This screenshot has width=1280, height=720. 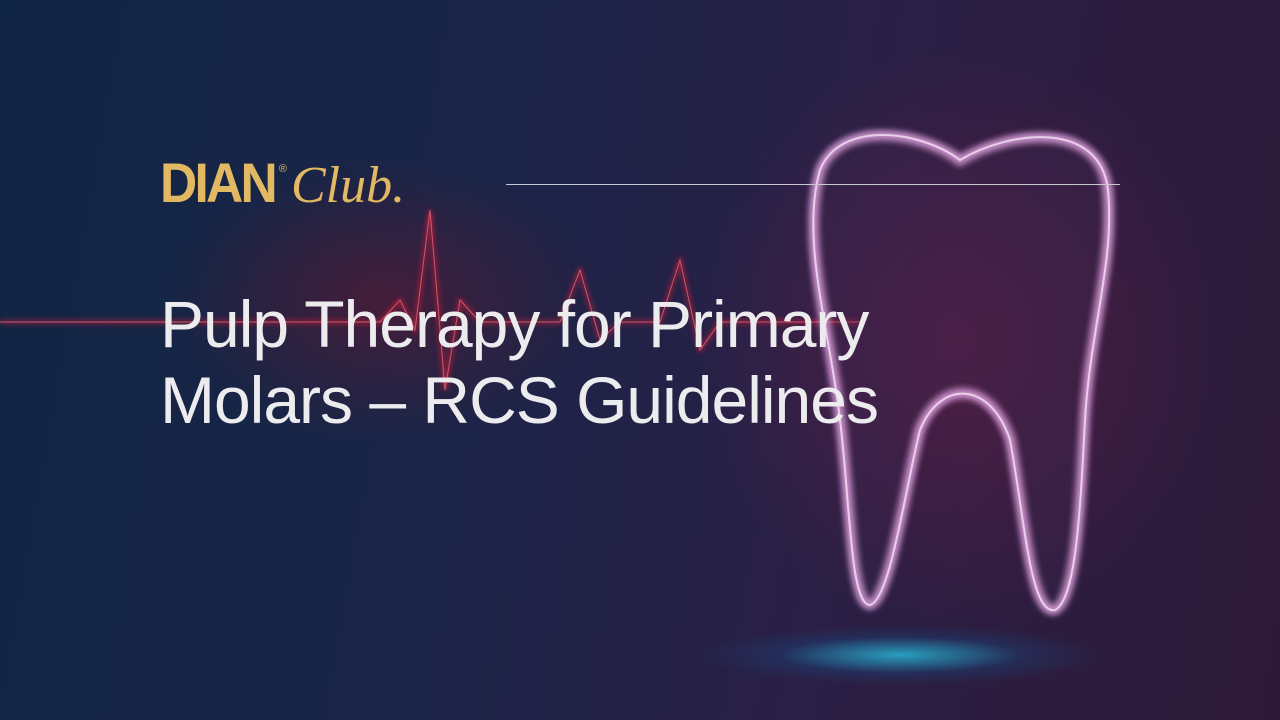 I want to click on title-line-2: Molars – RCS Guidelines, so click(x=519, y=400).